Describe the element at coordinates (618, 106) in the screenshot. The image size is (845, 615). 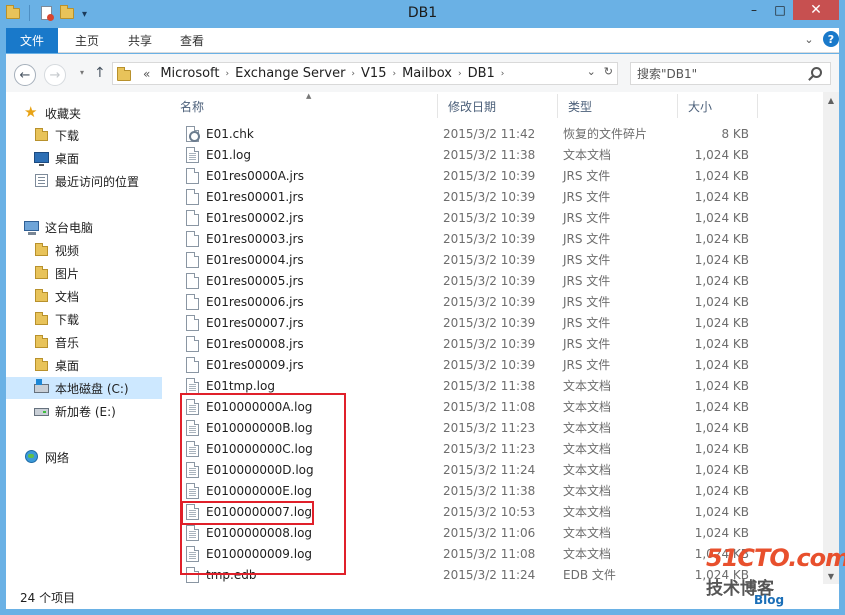
I see `column-header-type: 类型` at that location.